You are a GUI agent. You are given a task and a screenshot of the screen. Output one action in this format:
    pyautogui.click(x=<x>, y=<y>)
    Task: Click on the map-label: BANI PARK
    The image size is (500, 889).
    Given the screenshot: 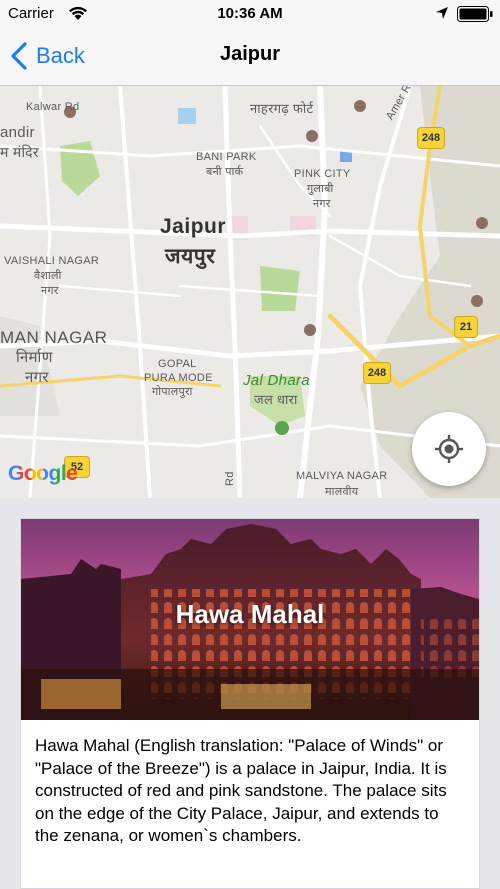 What is the action you would take?
    pyautogui.click(x=226, y=157)
    